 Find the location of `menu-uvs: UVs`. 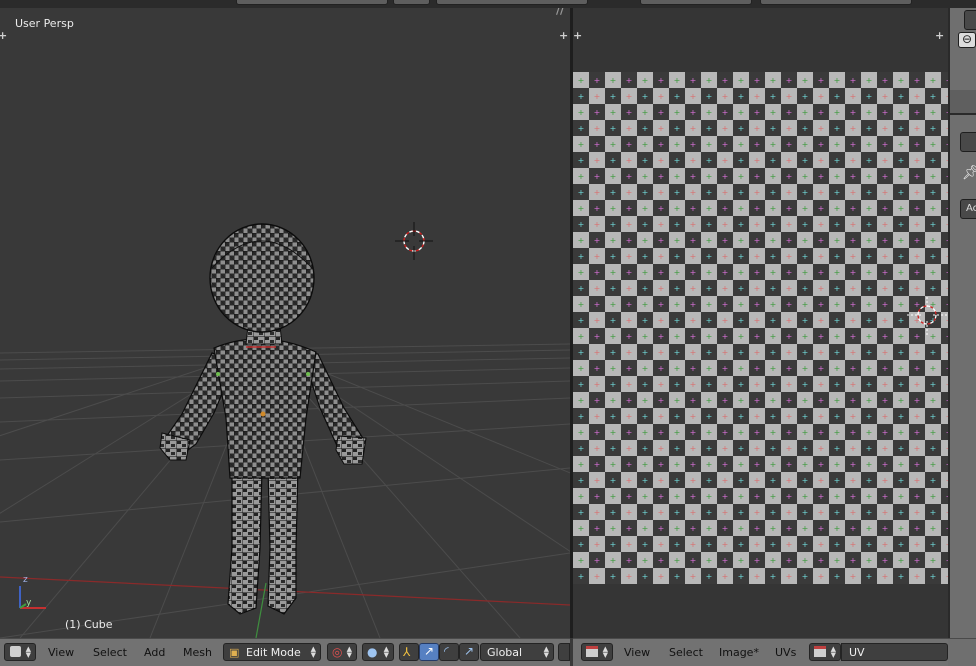

menu-uvs: UVs is located at coordinates (785, 652).